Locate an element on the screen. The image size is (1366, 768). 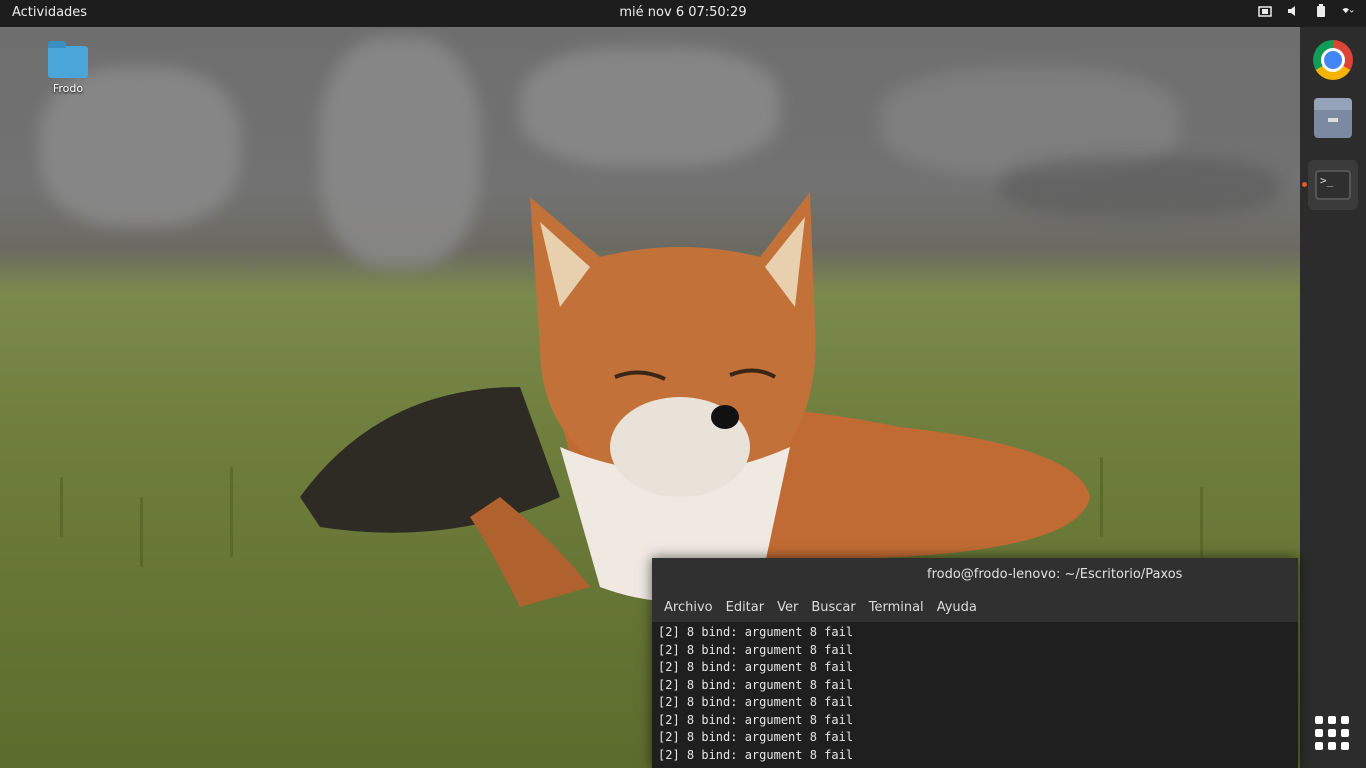
dock-item-files is located at coordinates (1333, 118).